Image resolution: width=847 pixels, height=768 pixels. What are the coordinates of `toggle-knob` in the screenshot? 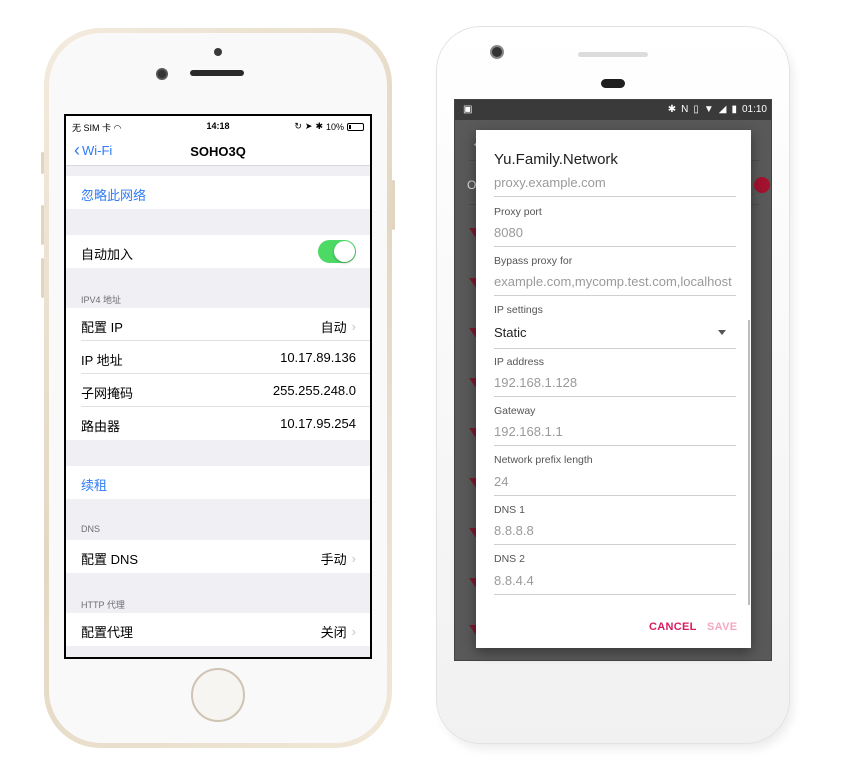 It's located at (344, 251).